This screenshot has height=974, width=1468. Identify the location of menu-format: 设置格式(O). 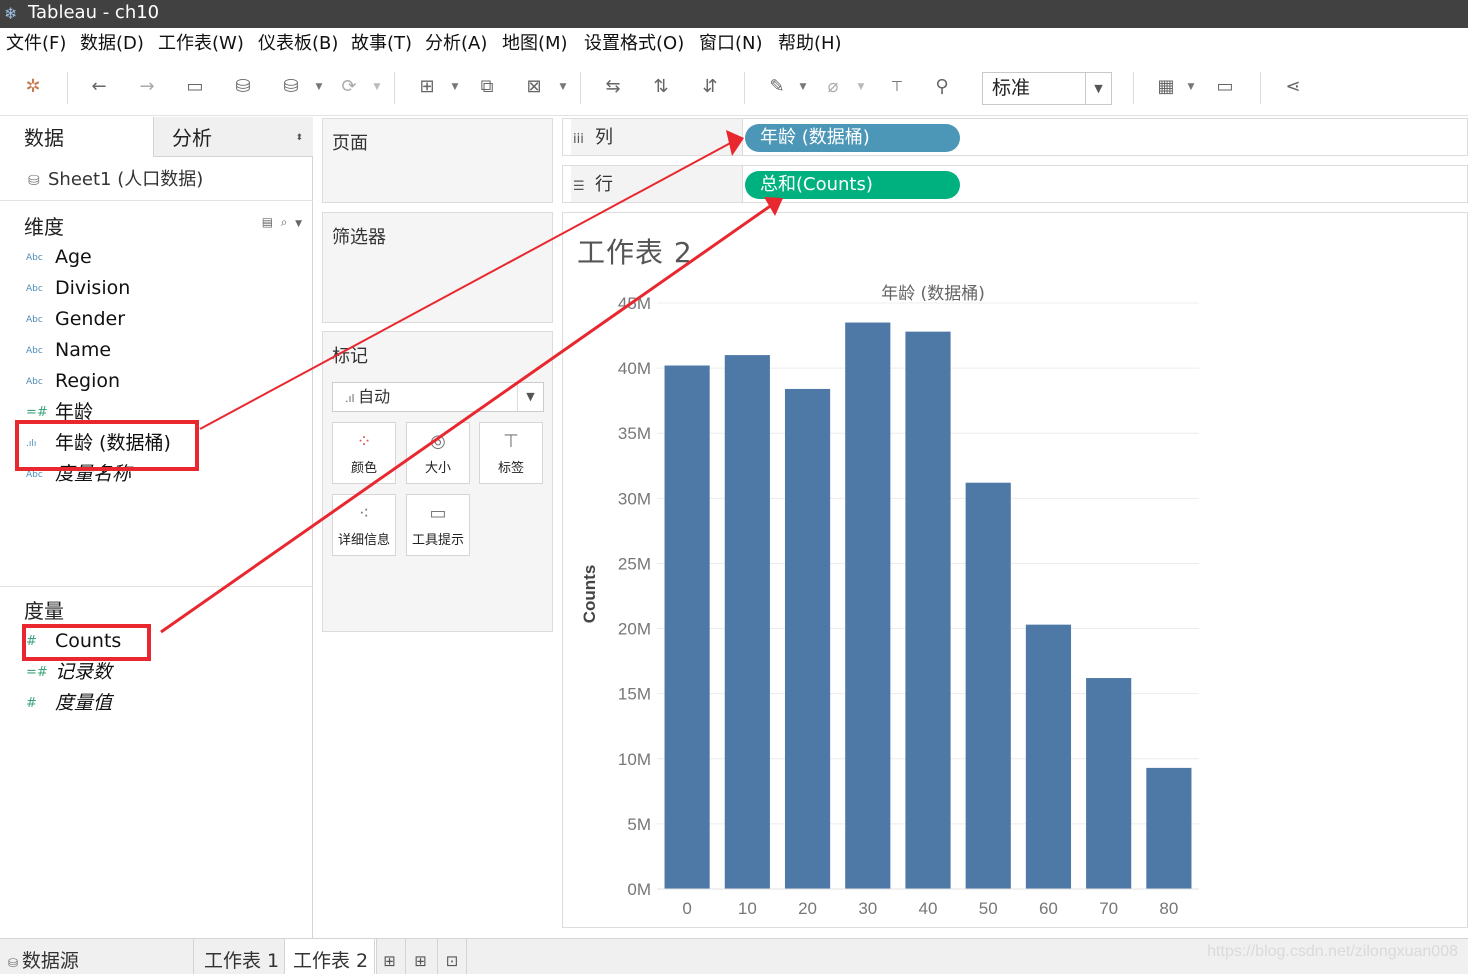
(634, 44).